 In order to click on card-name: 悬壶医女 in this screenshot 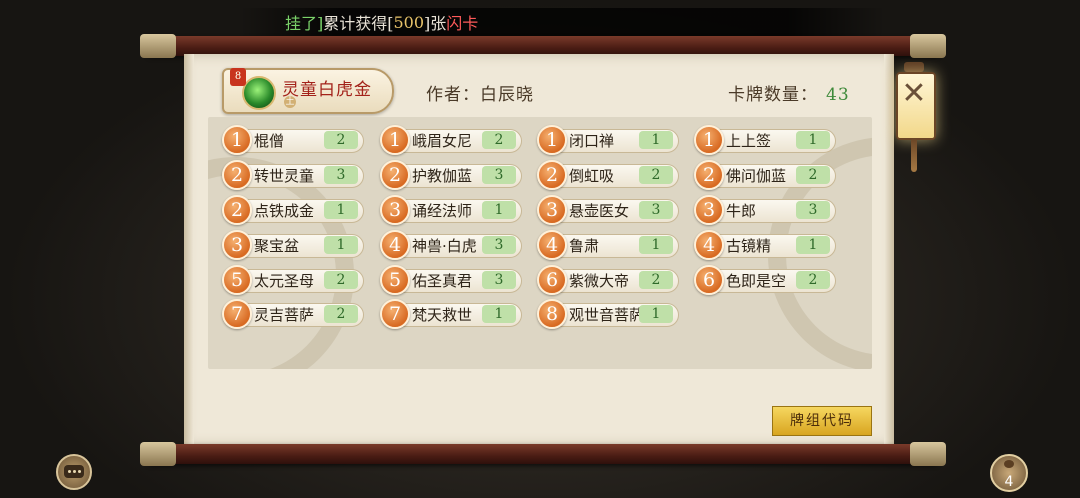, I will do `click(599, 210)`.